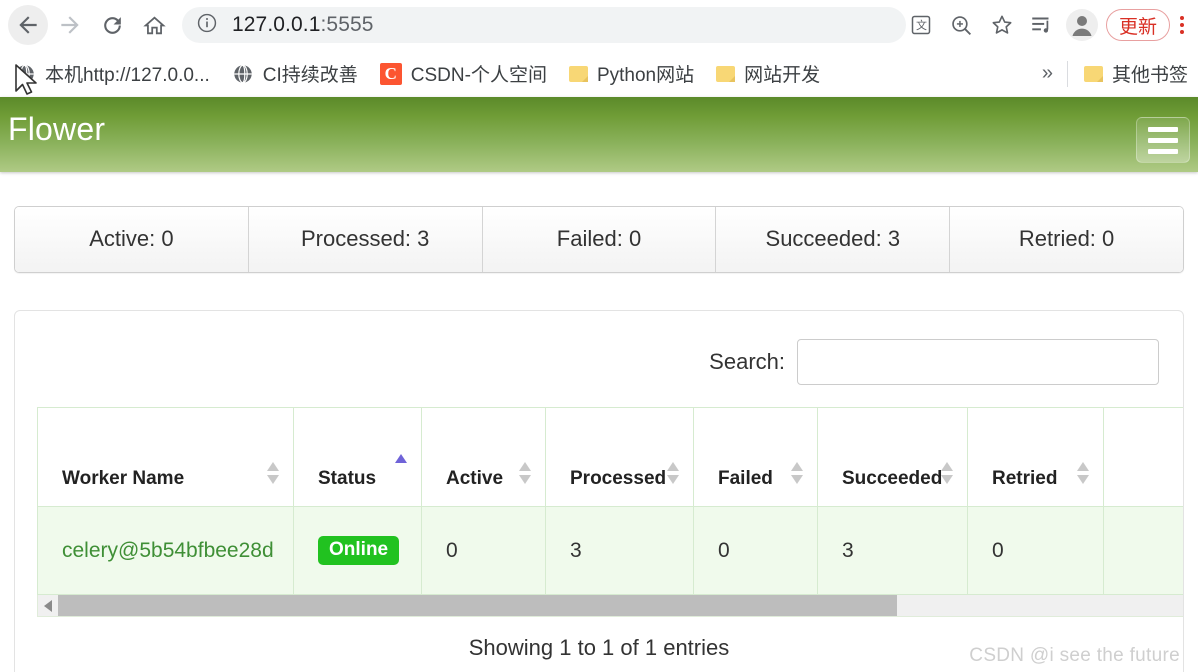 The height and width of the screenshot is (672, 1198). I want to click on svg-text: 文, so click(921, 25).